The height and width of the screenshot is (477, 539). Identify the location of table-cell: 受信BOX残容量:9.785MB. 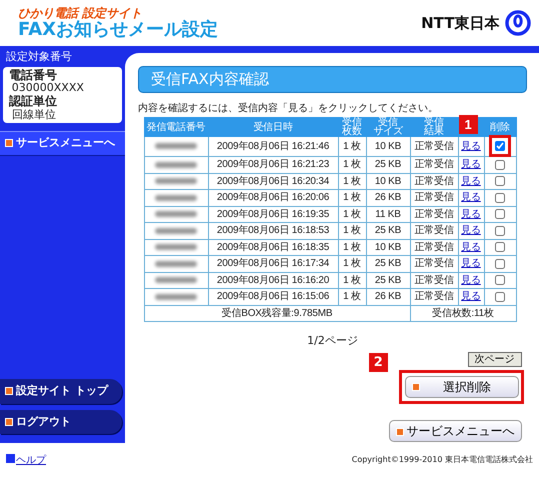
(277, 313).